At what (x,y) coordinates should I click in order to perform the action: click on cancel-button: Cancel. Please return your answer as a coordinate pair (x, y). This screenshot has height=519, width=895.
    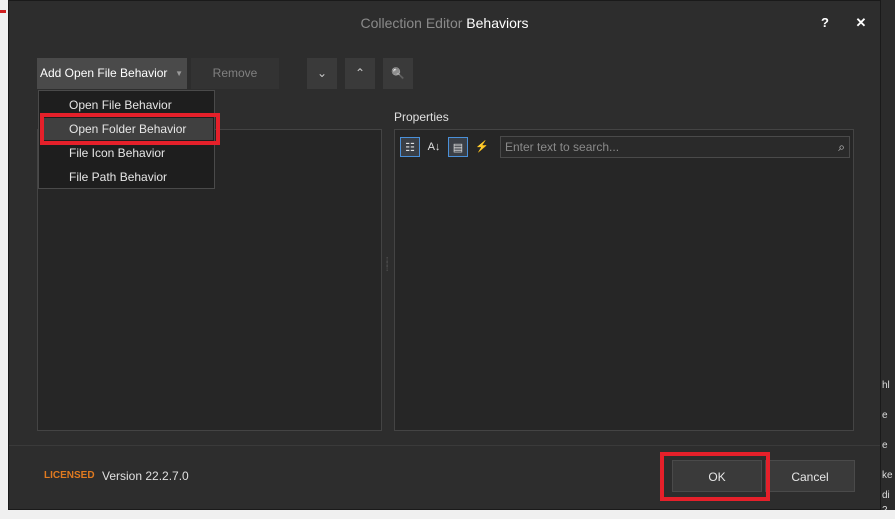
    Looking at the image, I should click on (810, 476).